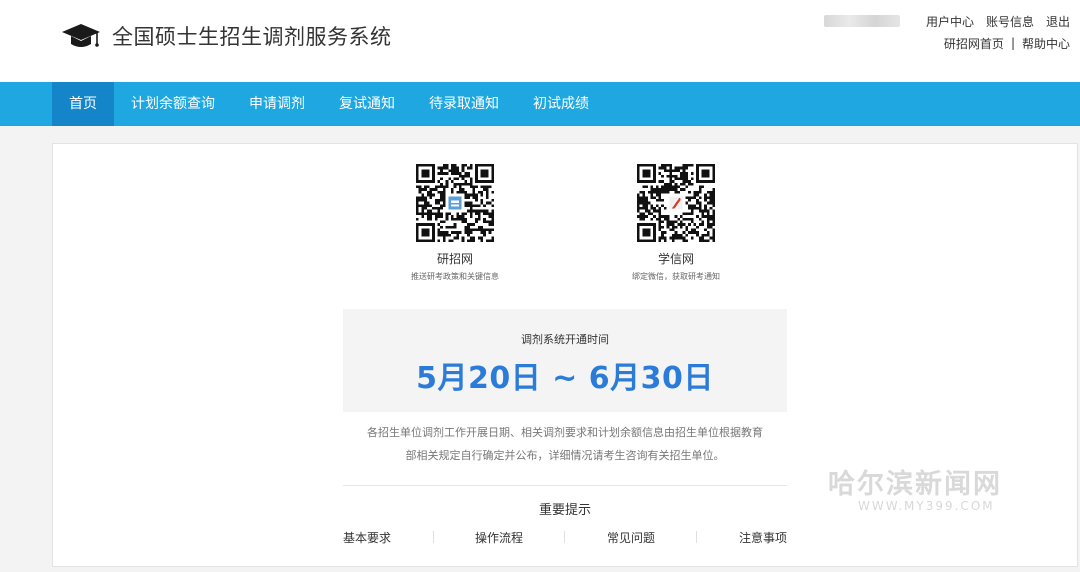 This screenshot has width=1080, height=572. I want to click on site-title: 全国硕士生招生调剂服务系统, so click(252, 37).